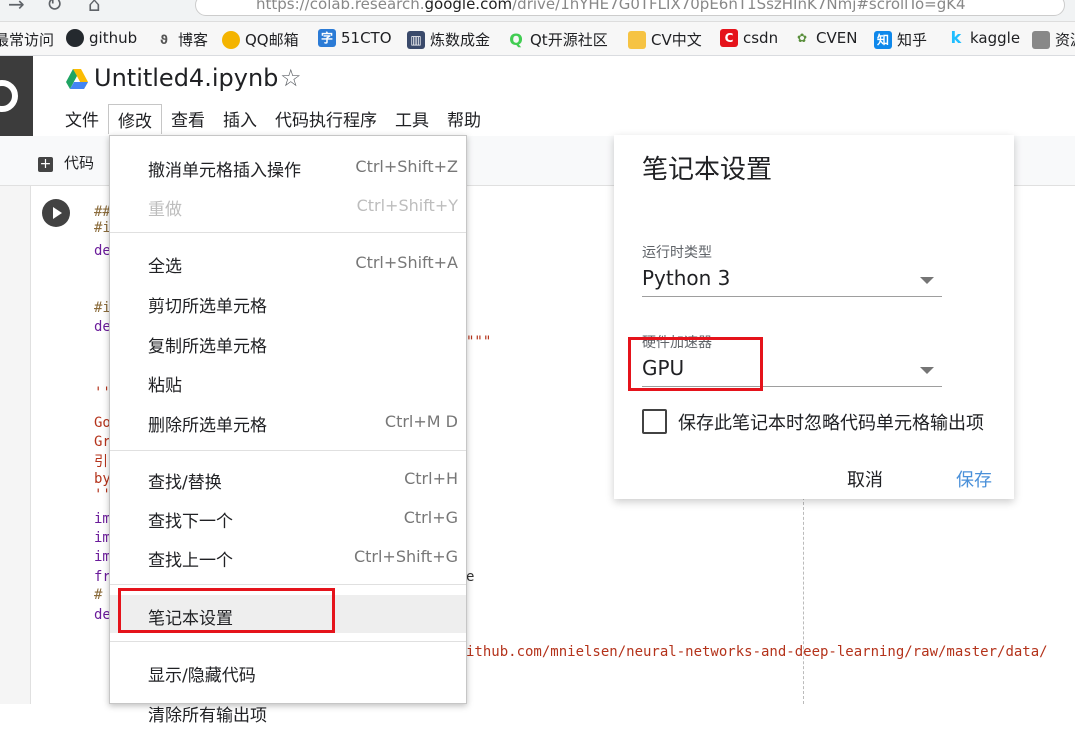 The width and height of the screenshot is (1075, 730). Describe the element at coordinates (16, 96) in the screenshot. I see `colab-logo` at that location.